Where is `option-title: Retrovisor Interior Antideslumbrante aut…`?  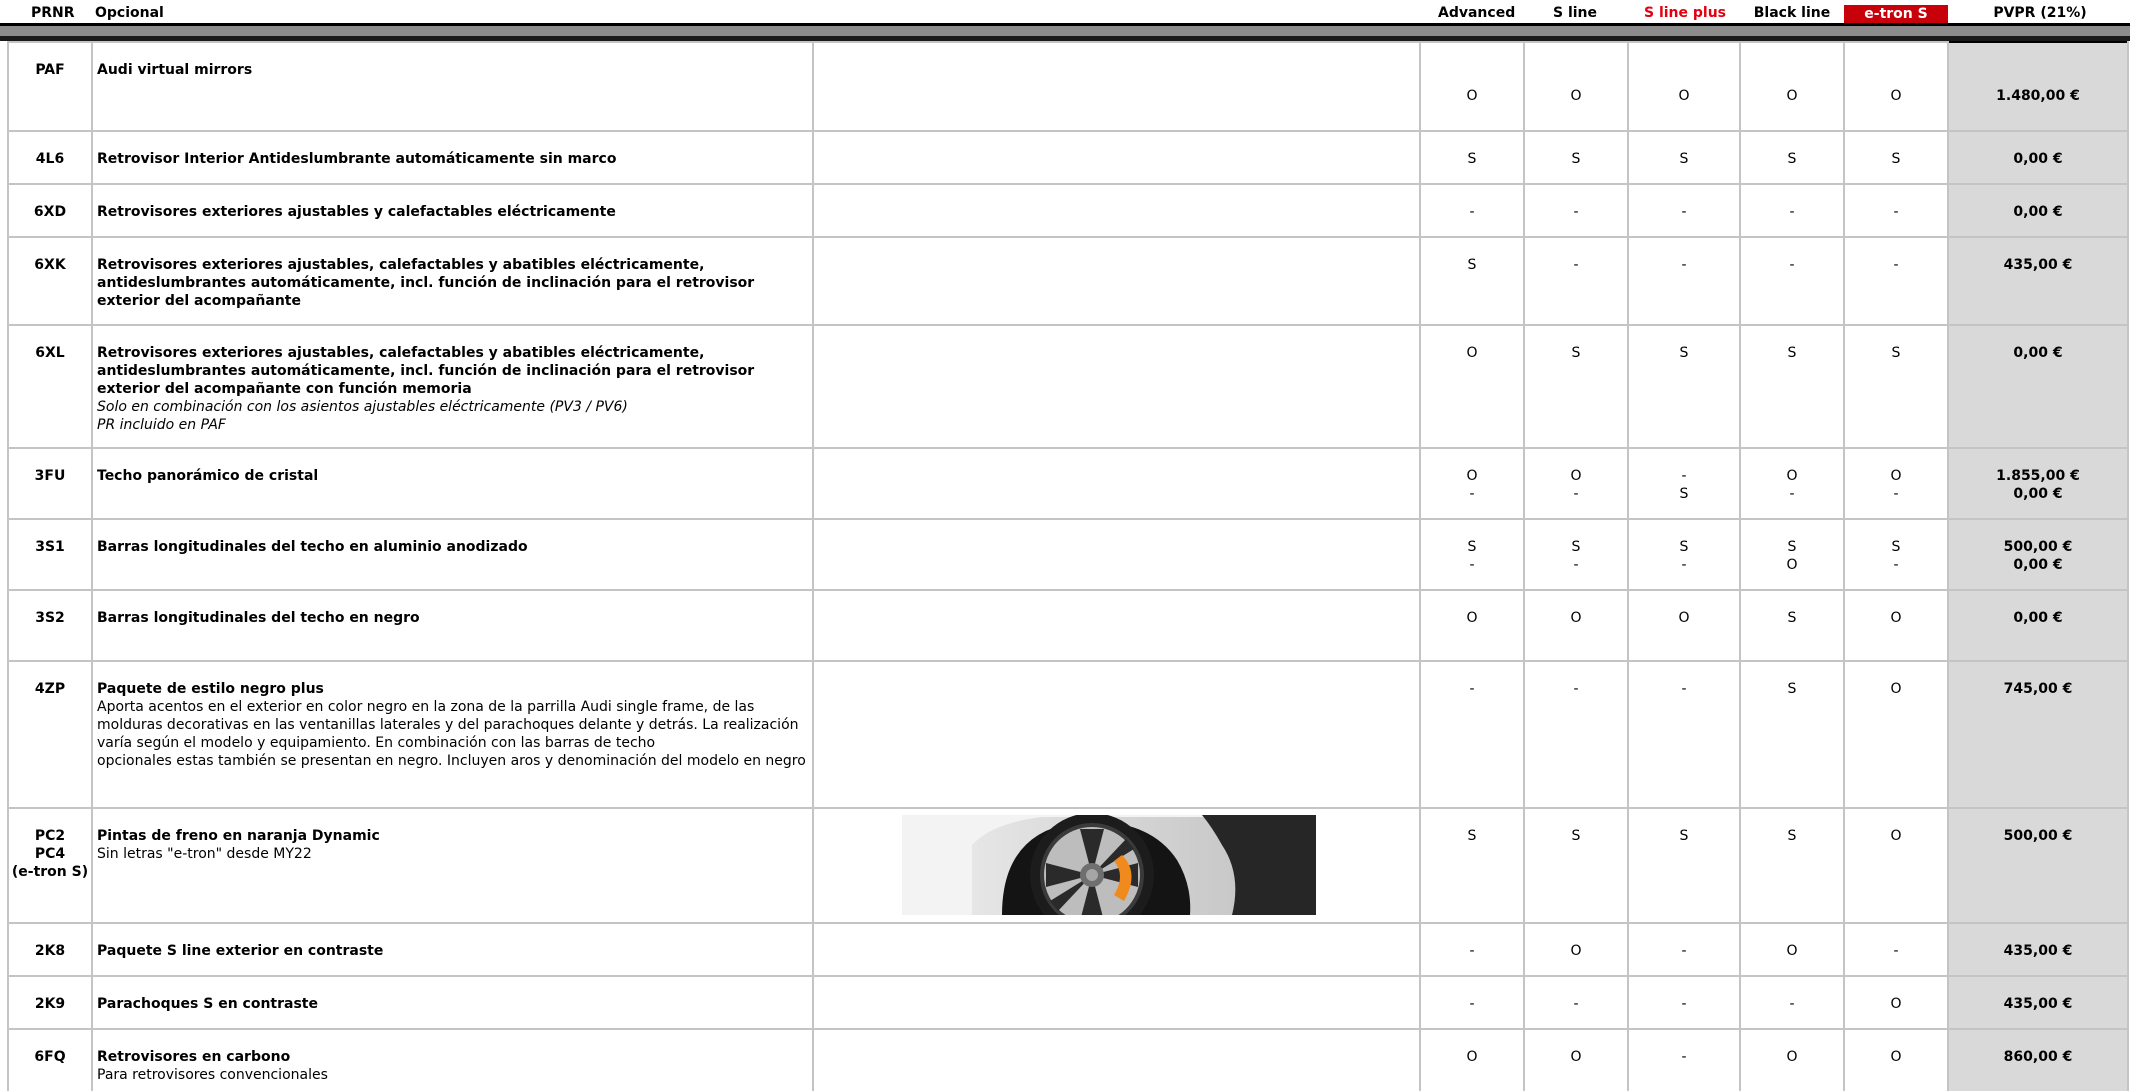 option-title: Retrovisor Interior Antideslumbrante aut… is located at coordinates (357, 159).